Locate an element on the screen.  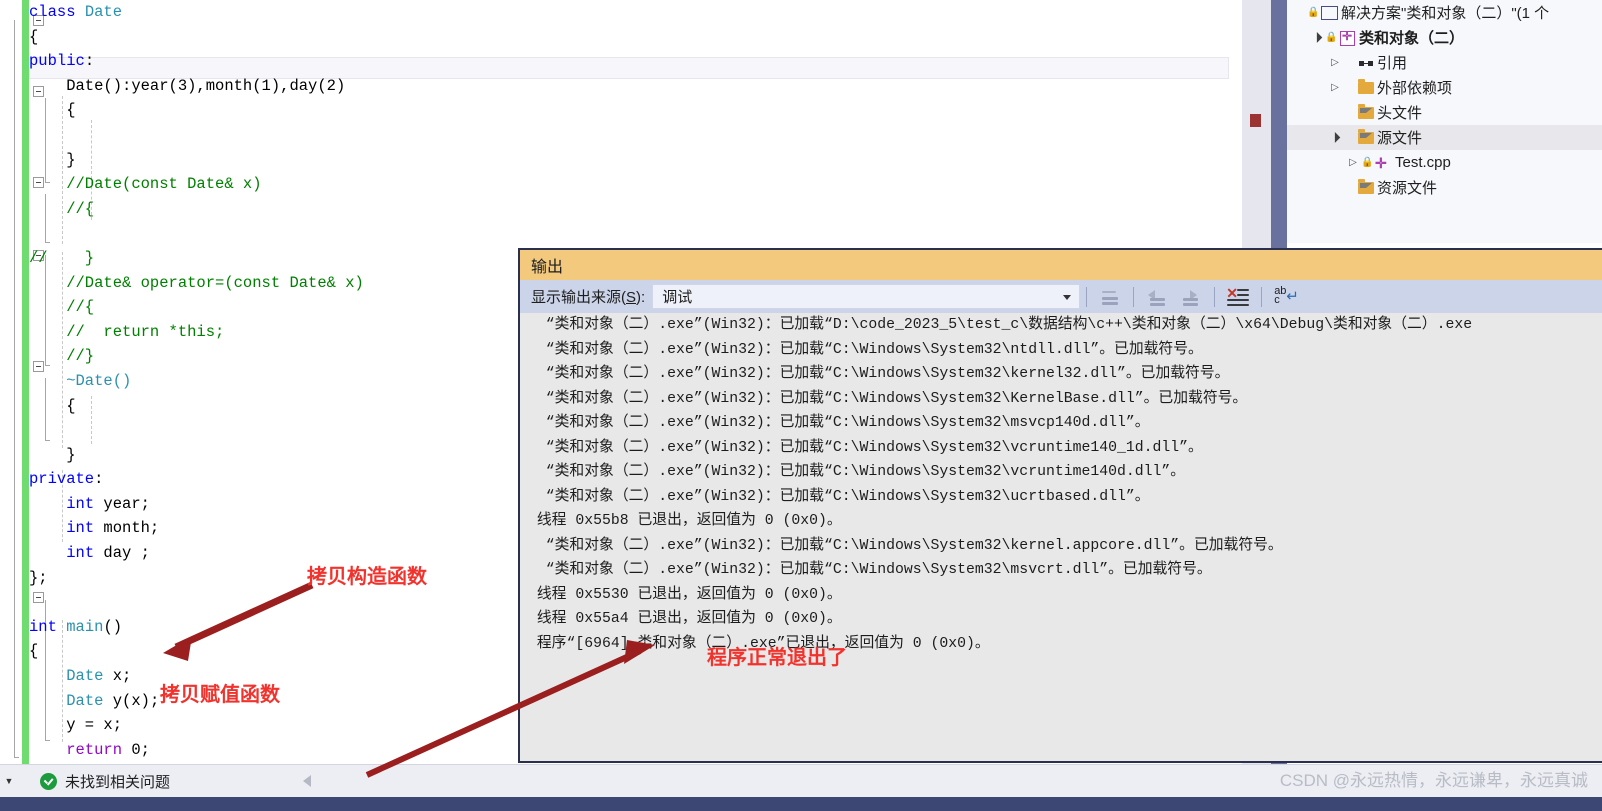
code-token: return is located at coordinates (94, 749).